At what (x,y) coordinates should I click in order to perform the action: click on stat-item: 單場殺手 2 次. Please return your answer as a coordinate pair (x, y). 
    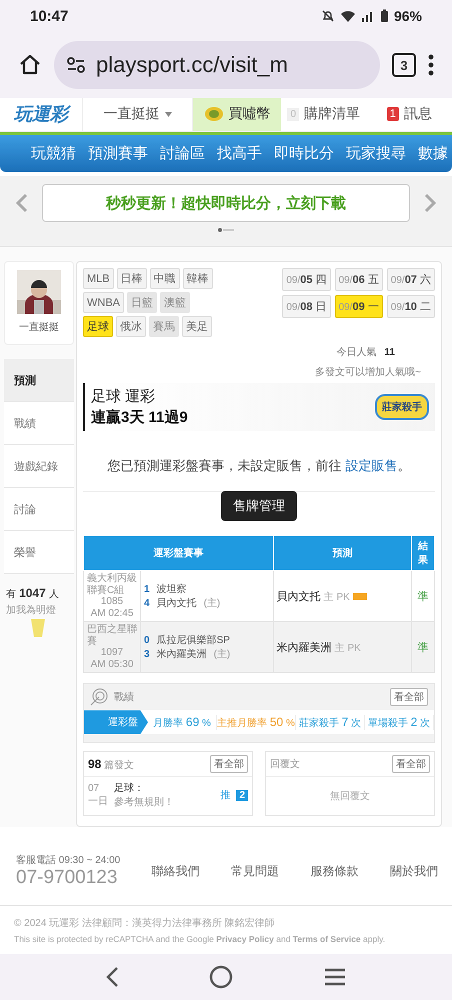
    Looking at the image, I should click on (399, 722).